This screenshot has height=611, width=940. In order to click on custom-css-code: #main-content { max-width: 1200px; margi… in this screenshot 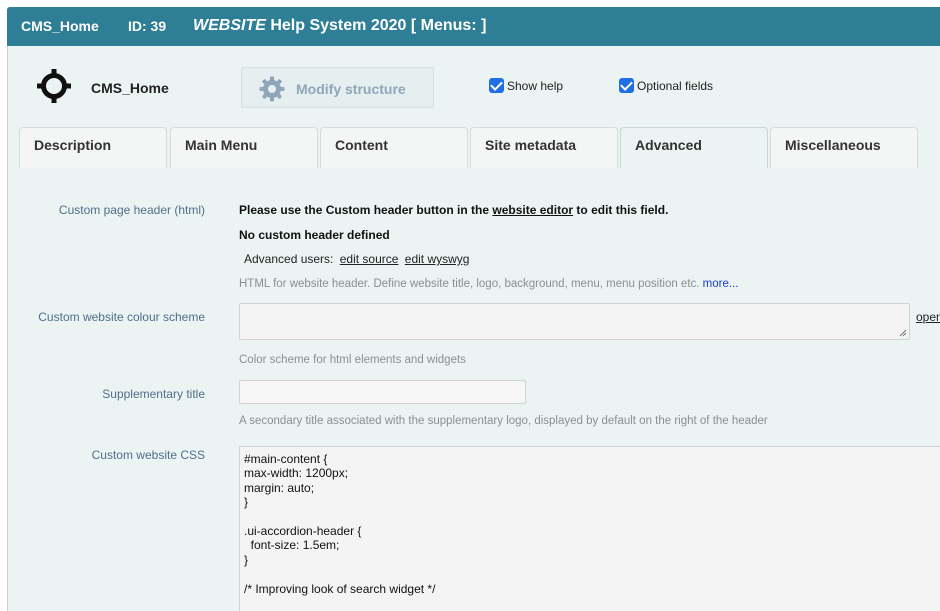, I will do `click(340, 531)`.